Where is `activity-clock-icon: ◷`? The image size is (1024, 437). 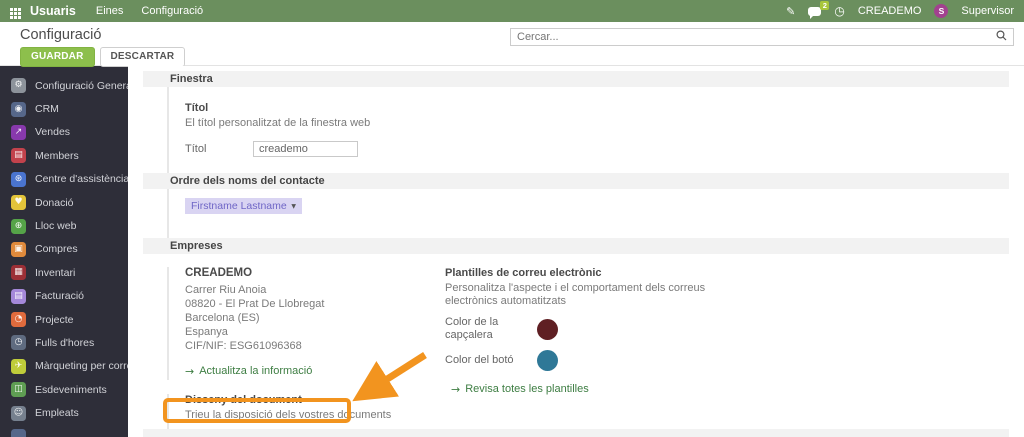 activity-clock-icon: ◷ is located at coordinates (839, 11).